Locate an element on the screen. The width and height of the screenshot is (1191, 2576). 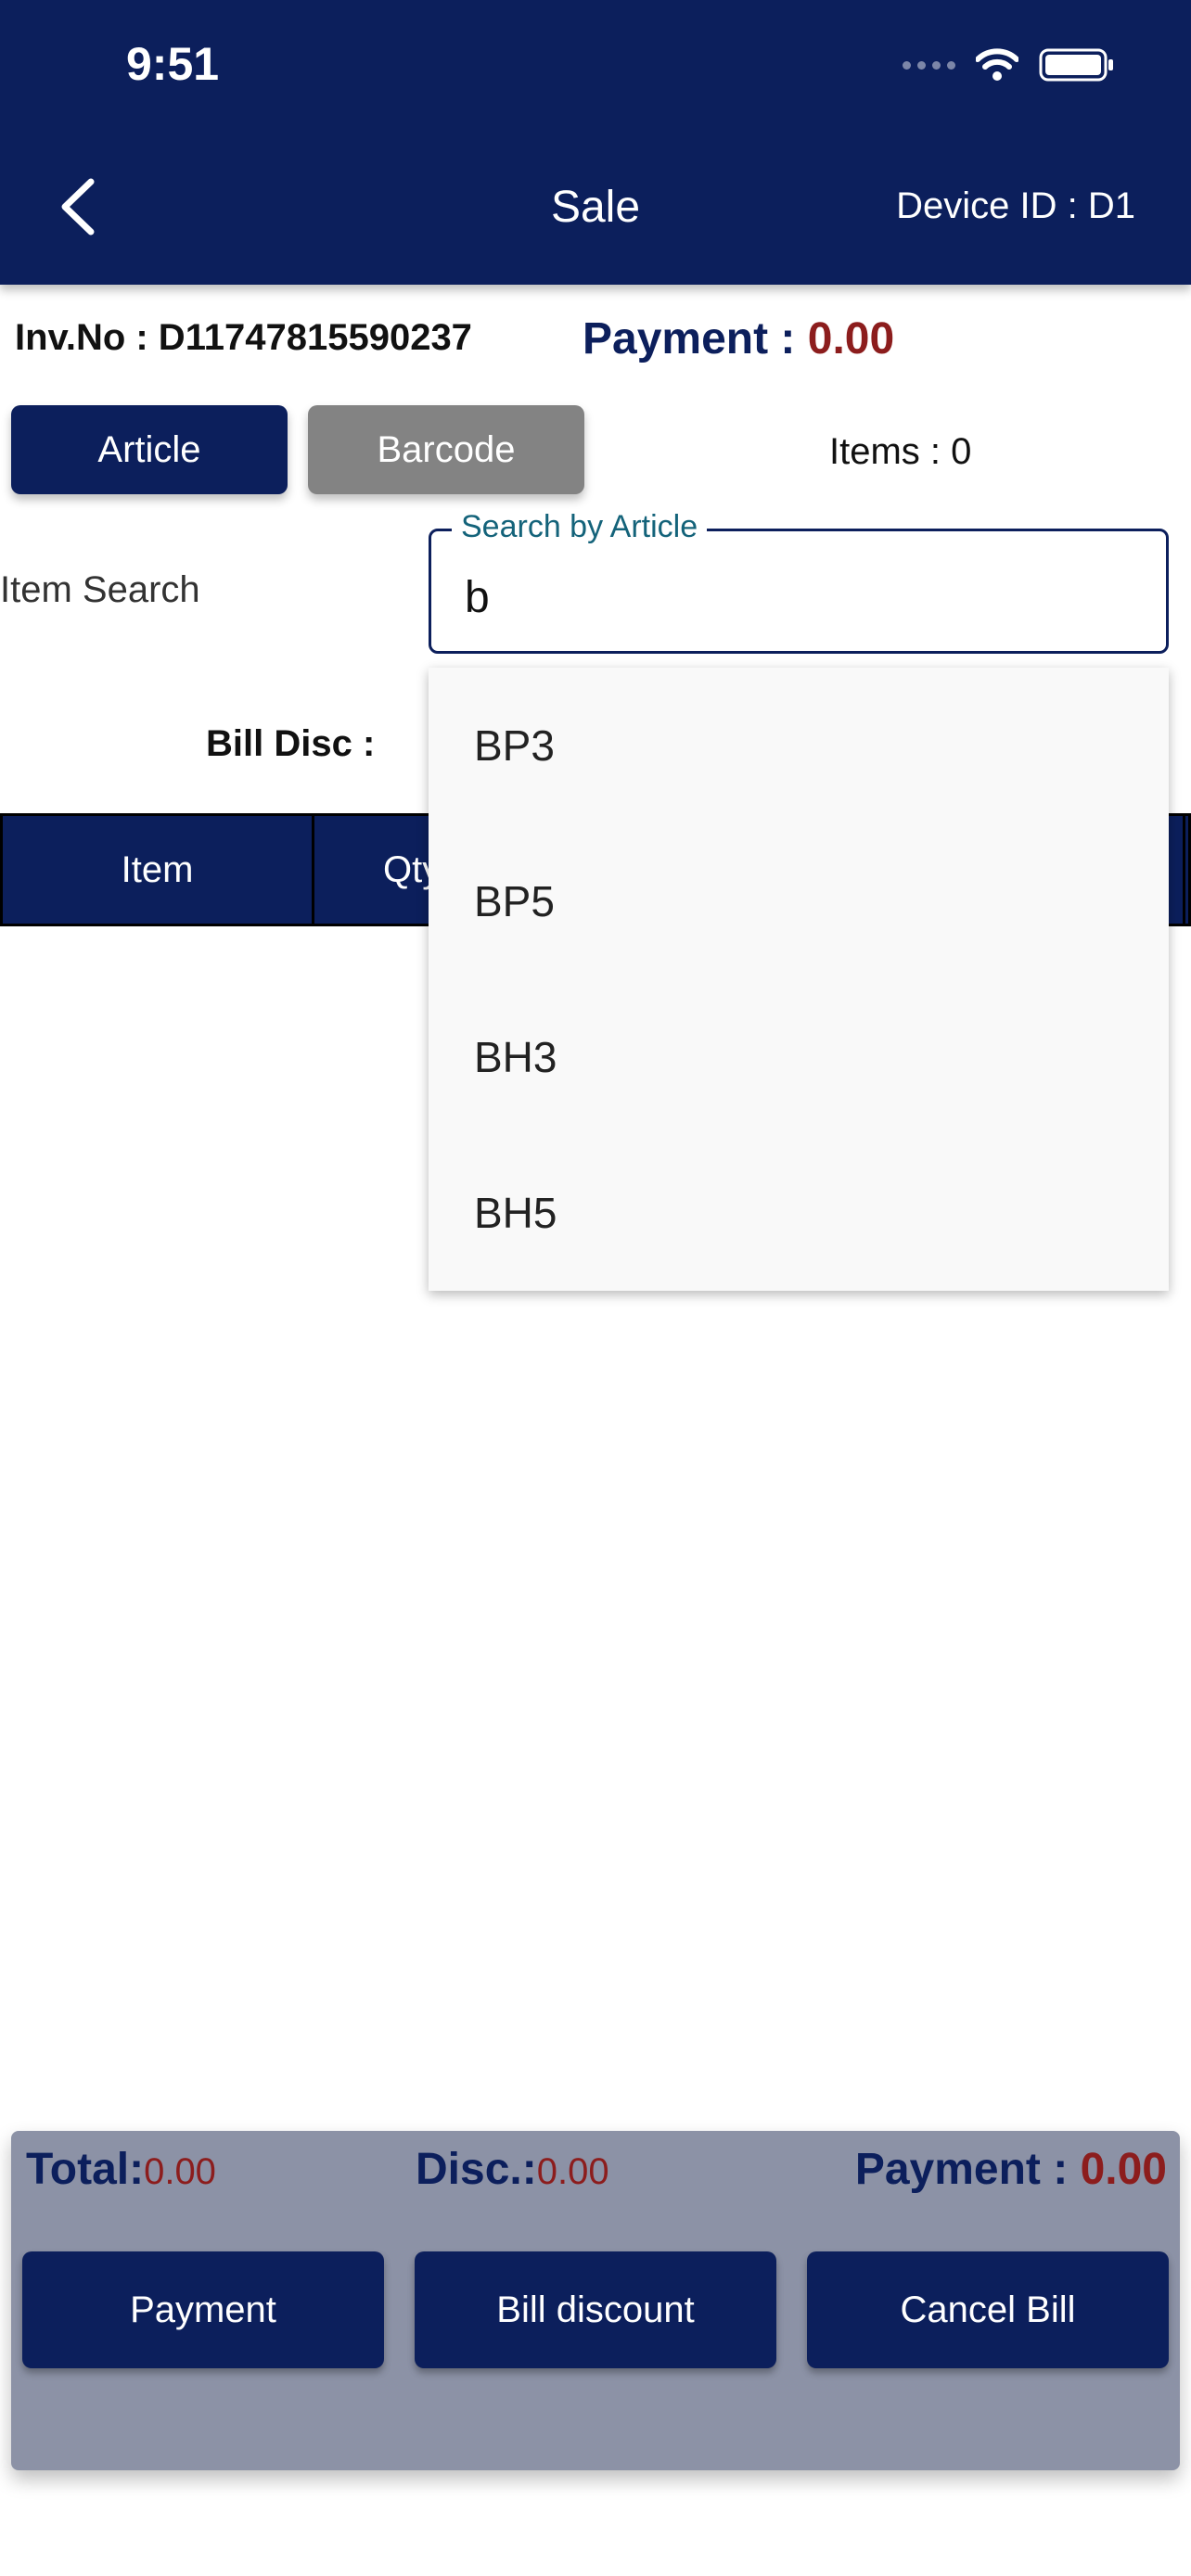
status-time: 9:51 is located at coordinates (173, 64).